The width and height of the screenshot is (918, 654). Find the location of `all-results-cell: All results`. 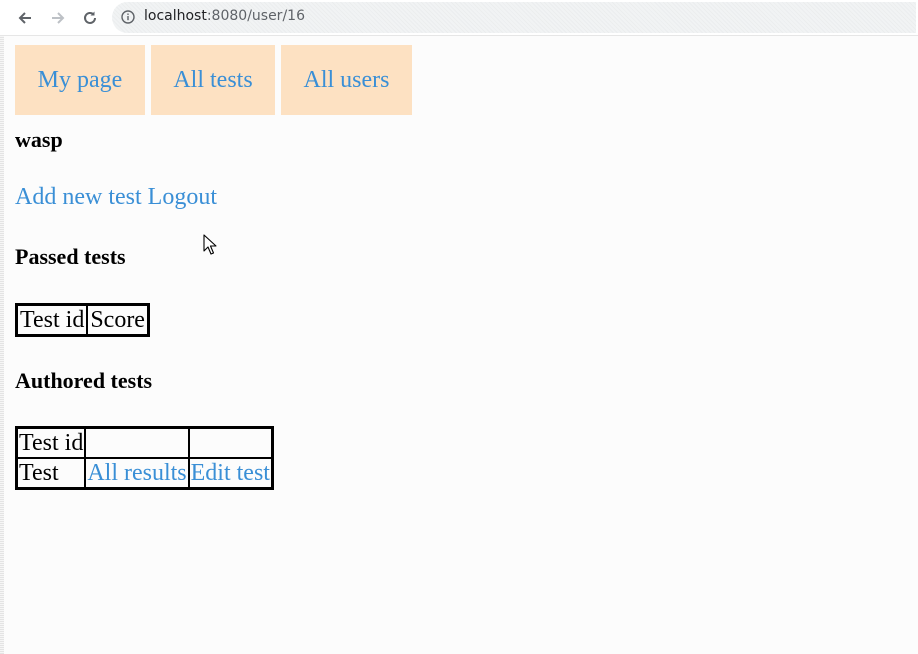

all-results-cell: All results is located at coordinates (137, 473).